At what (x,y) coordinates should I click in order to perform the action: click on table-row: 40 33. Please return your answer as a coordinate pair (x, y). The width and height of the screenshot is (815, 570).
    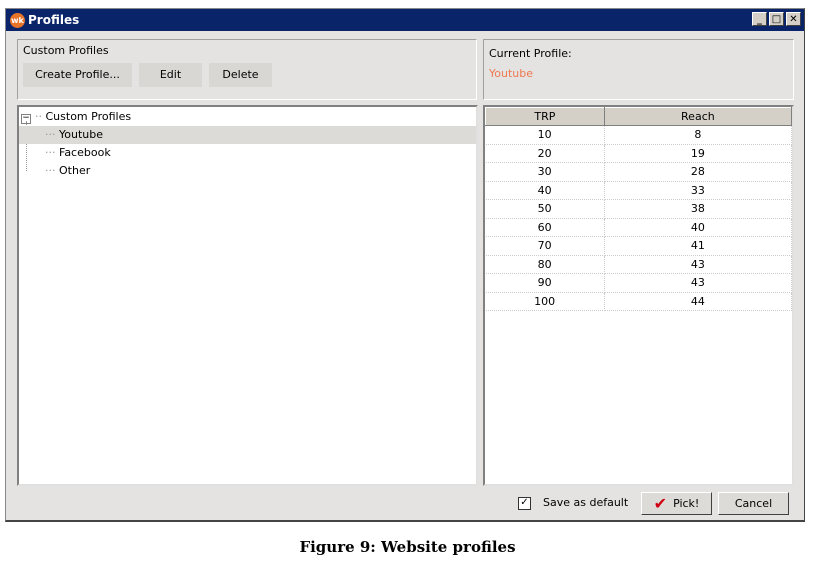
    Looking at the image, I should click on (639, 190).